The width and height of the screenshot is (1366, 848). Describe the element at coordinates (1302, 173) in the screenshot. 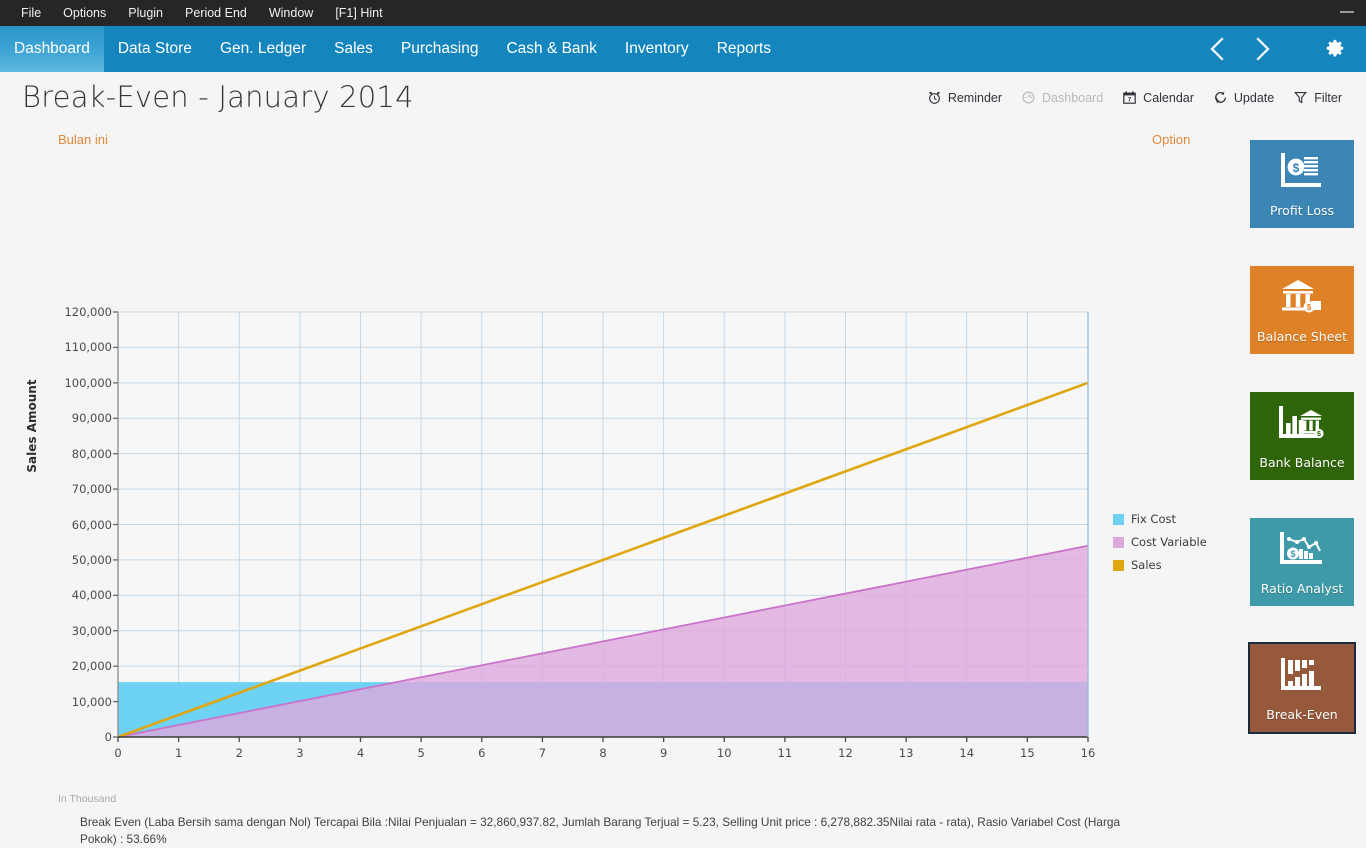

I see `profit-loss-icon: $` at that location.